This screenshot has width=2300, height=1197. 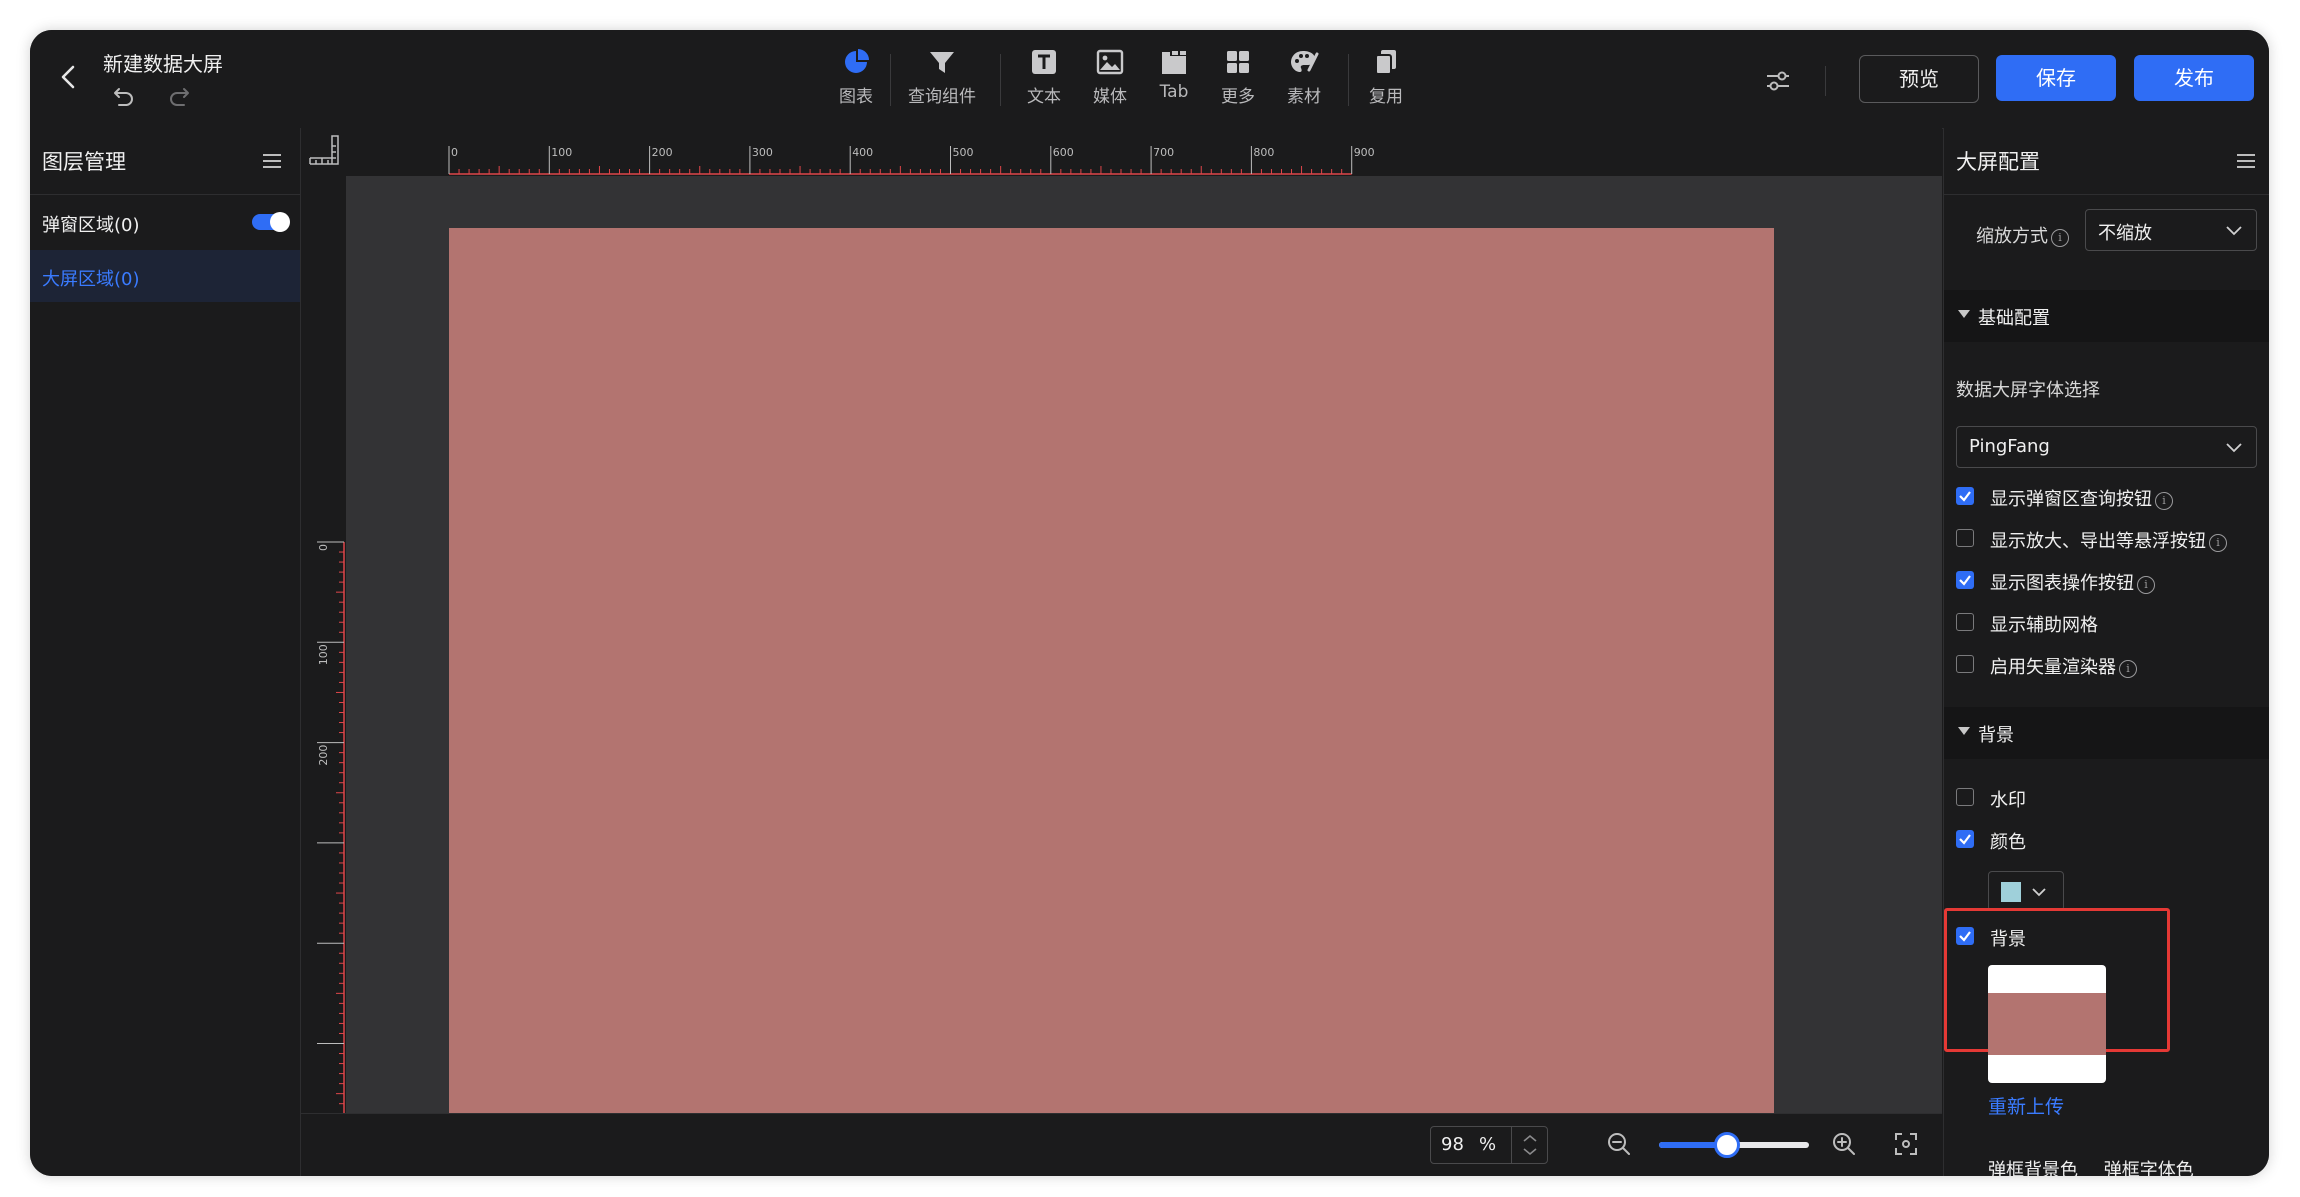 I want to click on zoom-input: 98 %, so click(x=1489, y=1145).